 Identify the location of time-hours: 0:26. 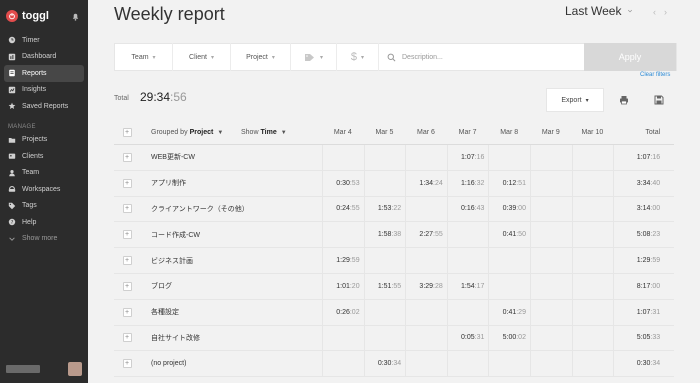
(343, 312).